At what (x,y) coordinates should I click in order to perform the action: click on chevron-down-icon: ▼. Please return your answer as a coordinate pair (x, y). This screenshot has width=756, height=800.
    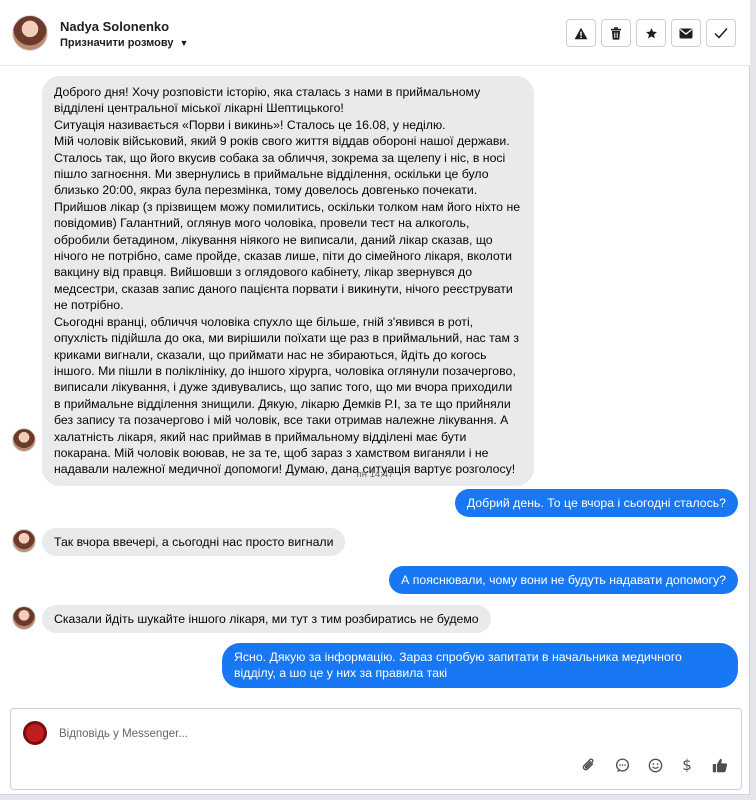
    Looking at the image, I should click on (184, 43).